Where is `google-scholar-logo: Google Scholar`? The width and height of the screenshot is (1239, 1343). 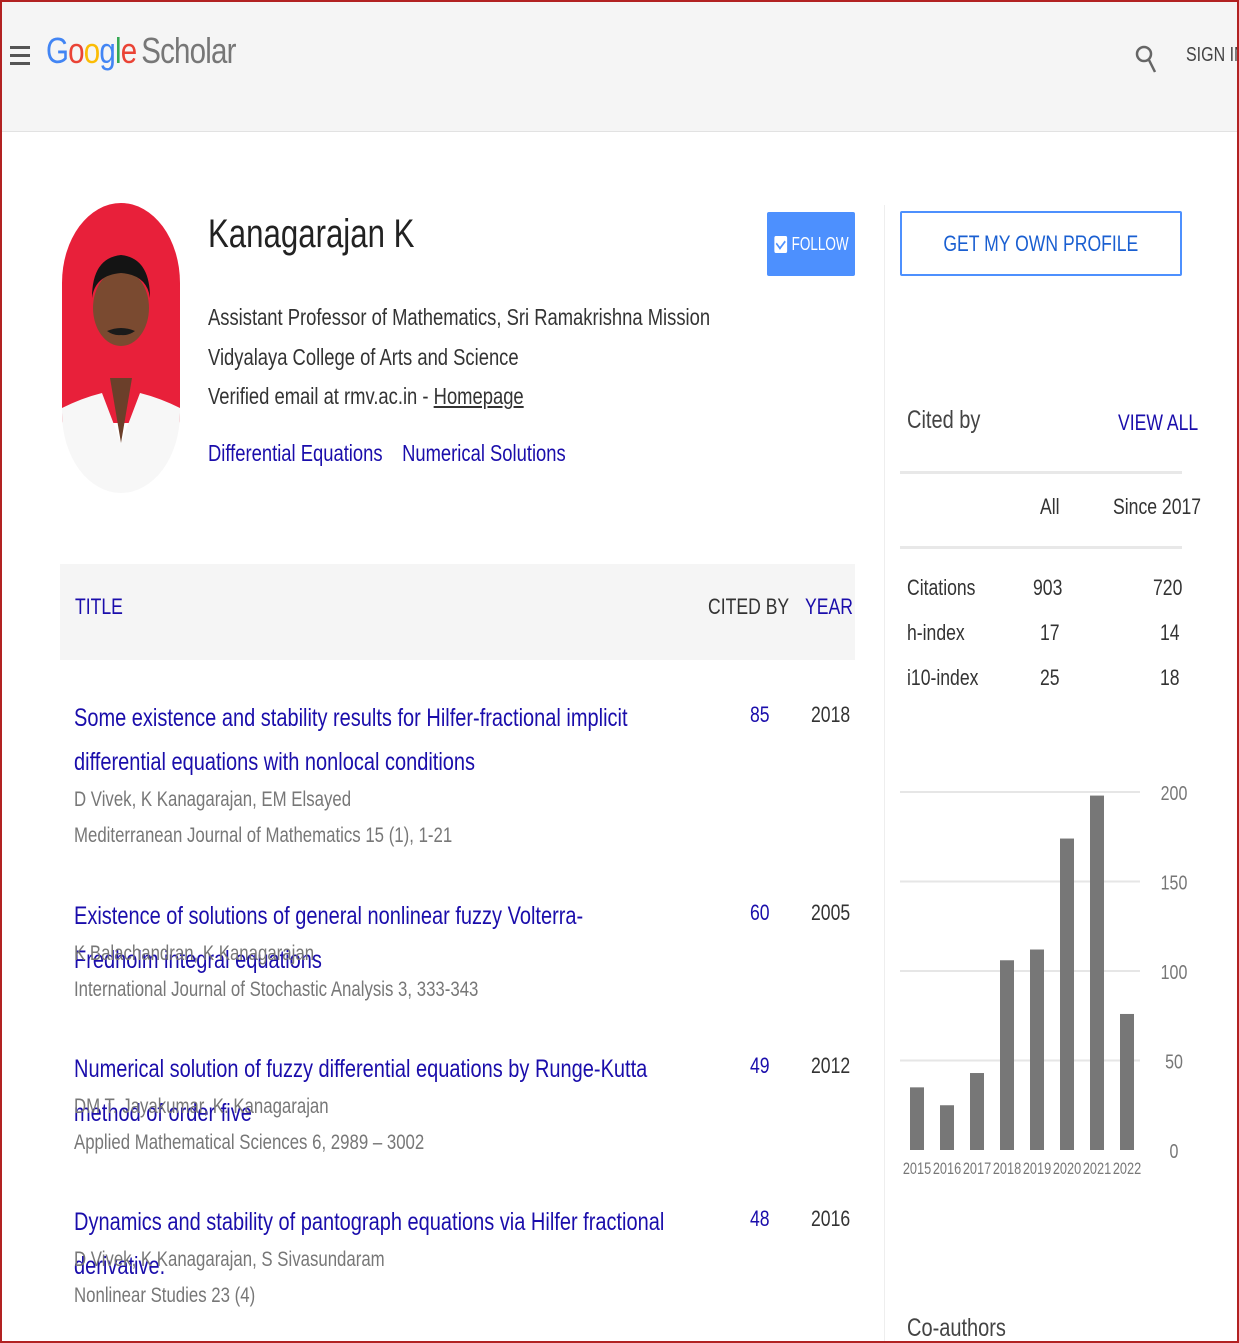
google-scholar-logo: Google Scholar is located at coordinates (141, 51).